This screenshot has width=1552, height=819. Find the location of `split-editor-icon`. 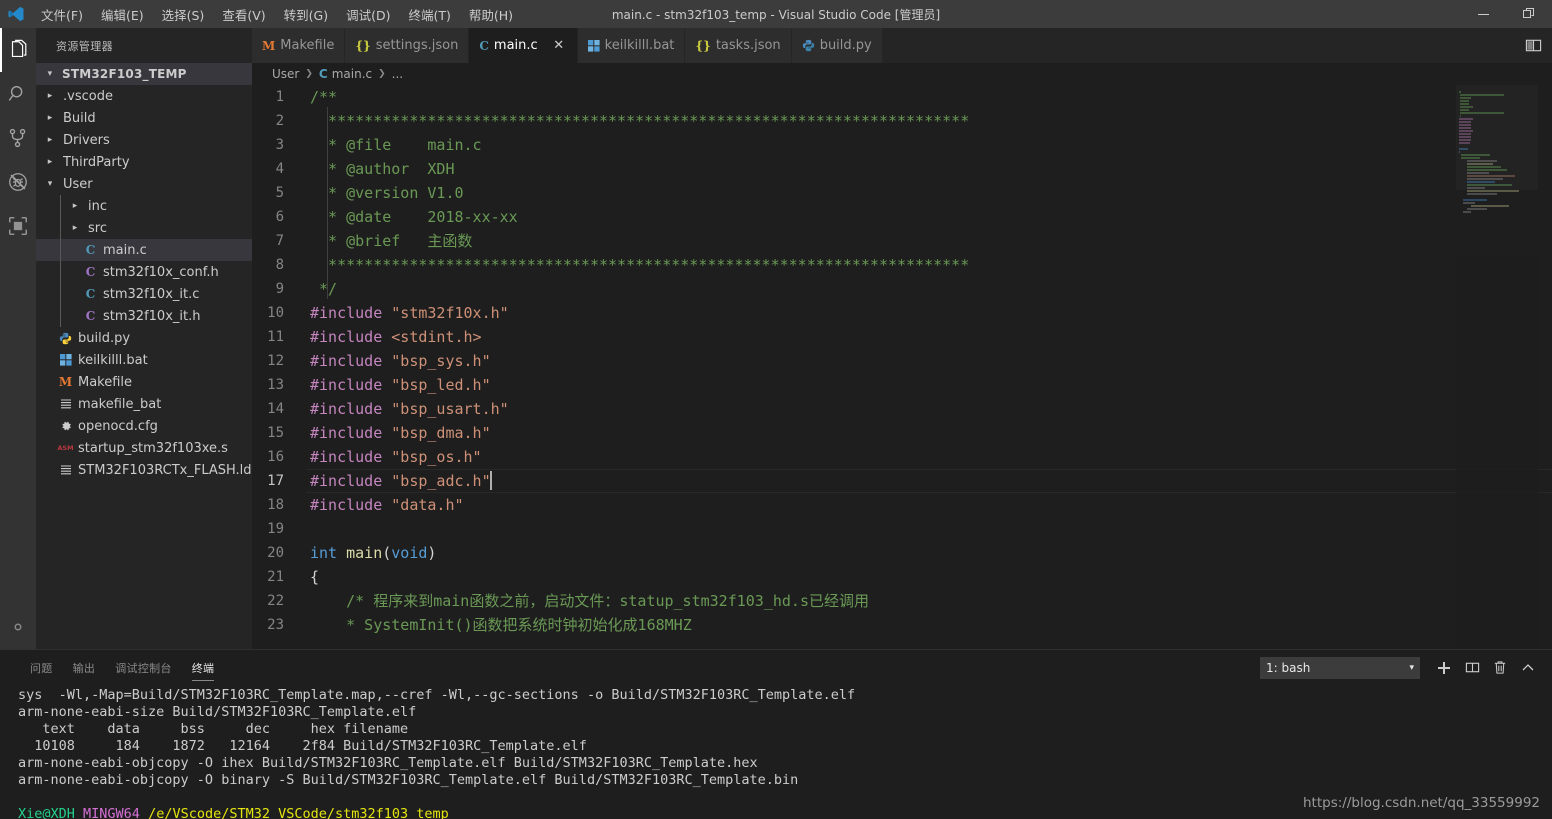

split-editor-icon is located at coordinates (1533, 45).